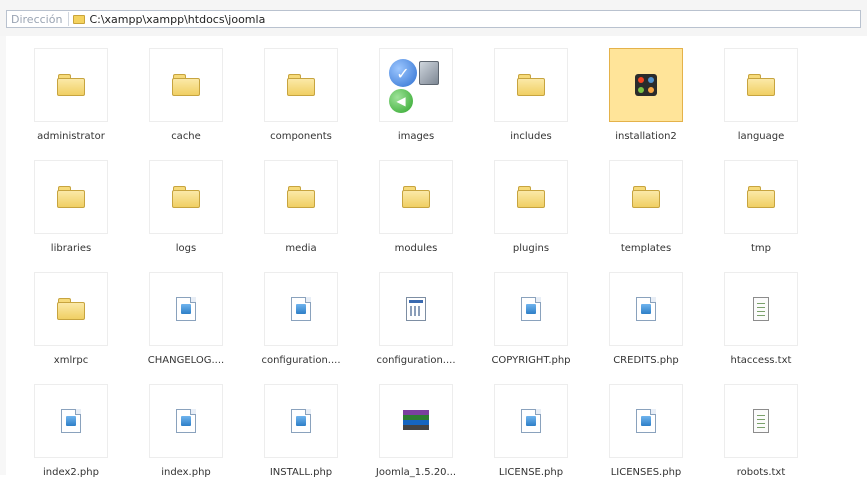  I want to click on address-field: Dirección C:\xampp\xampp\htdocs\joomla, so click(433, 19).